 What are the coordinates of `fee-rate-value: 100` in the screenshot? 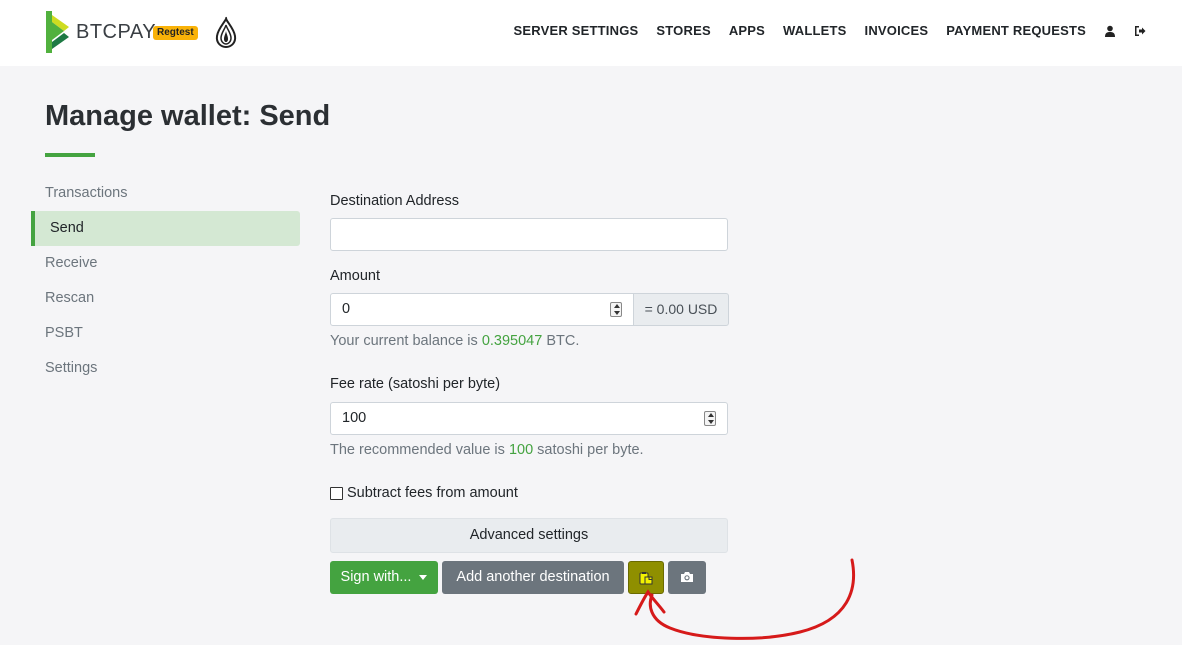 It's located at (354, 418).